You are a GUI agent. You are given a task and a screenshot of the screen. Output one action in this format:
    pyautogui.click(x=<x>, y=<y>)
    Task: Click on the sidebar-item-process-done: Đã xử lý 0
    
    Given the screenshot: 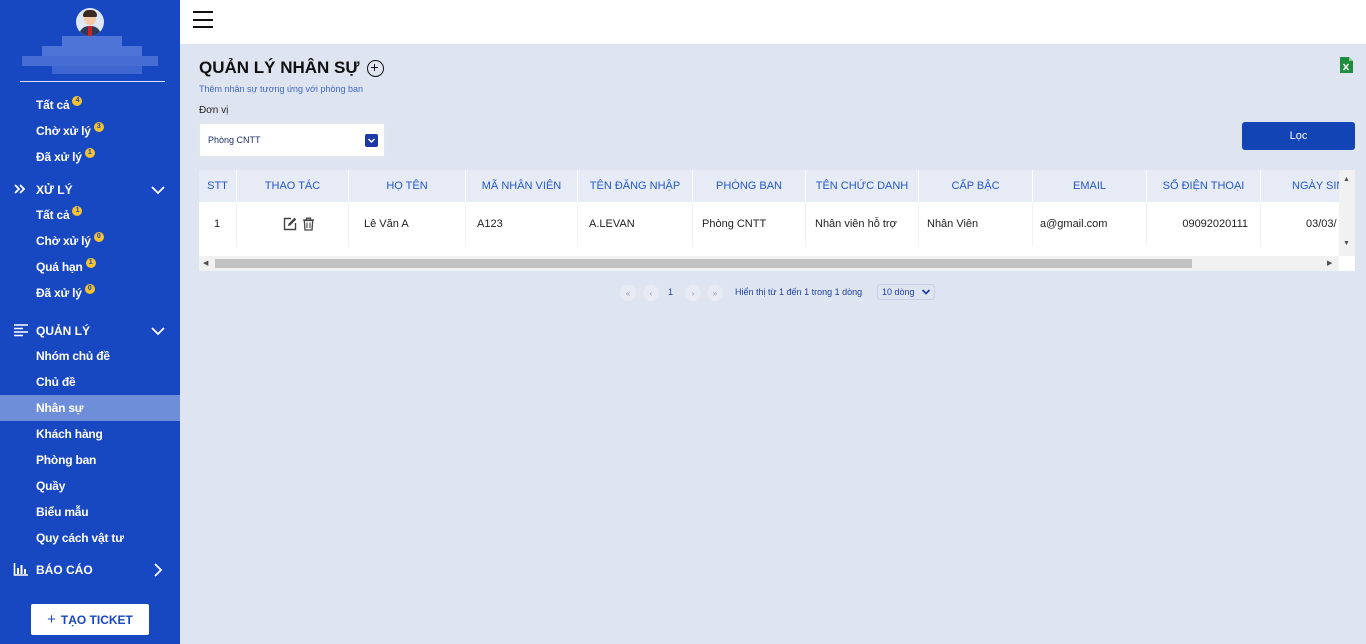 What is the action you would take?
    pyautogui.click(x=90, y=293)
    